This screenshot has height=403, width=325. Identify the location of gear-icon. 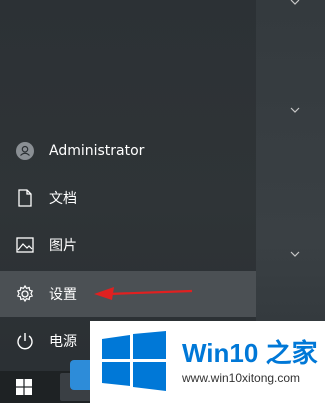
(25, 294).